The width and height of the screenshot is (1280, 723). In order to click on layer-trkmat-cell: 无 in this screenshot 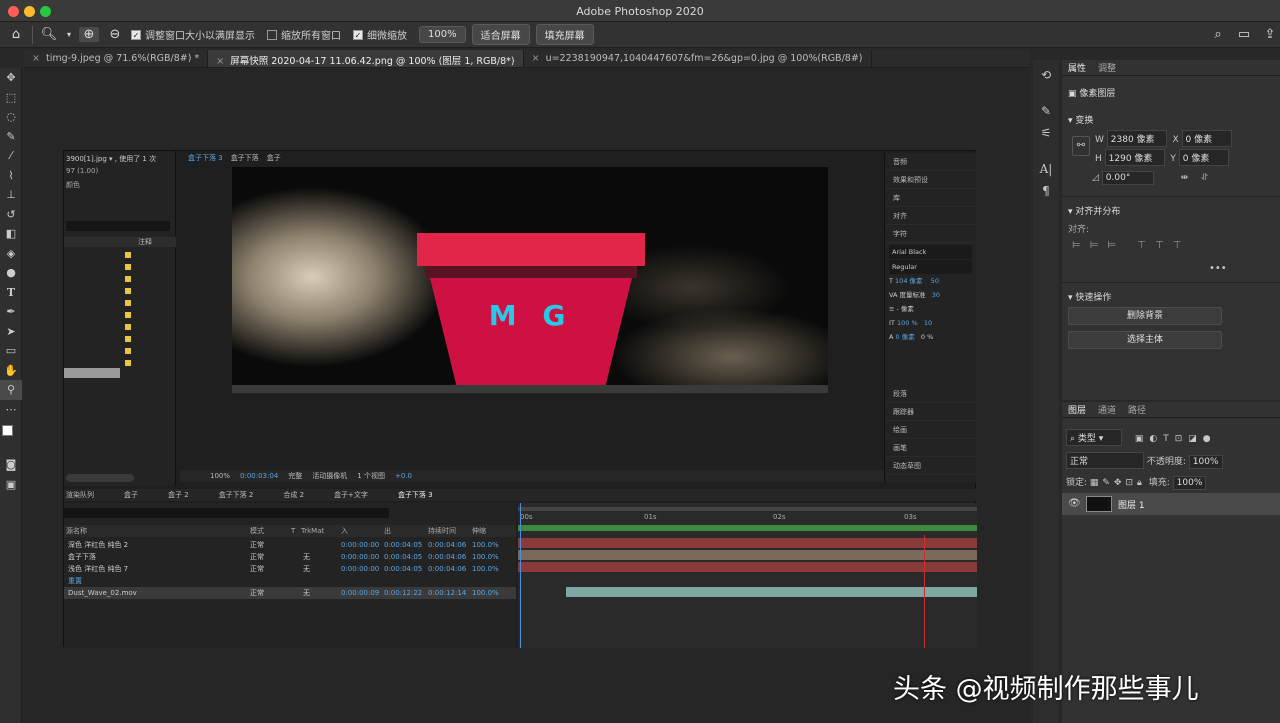, I will do `click(306, 569)`.